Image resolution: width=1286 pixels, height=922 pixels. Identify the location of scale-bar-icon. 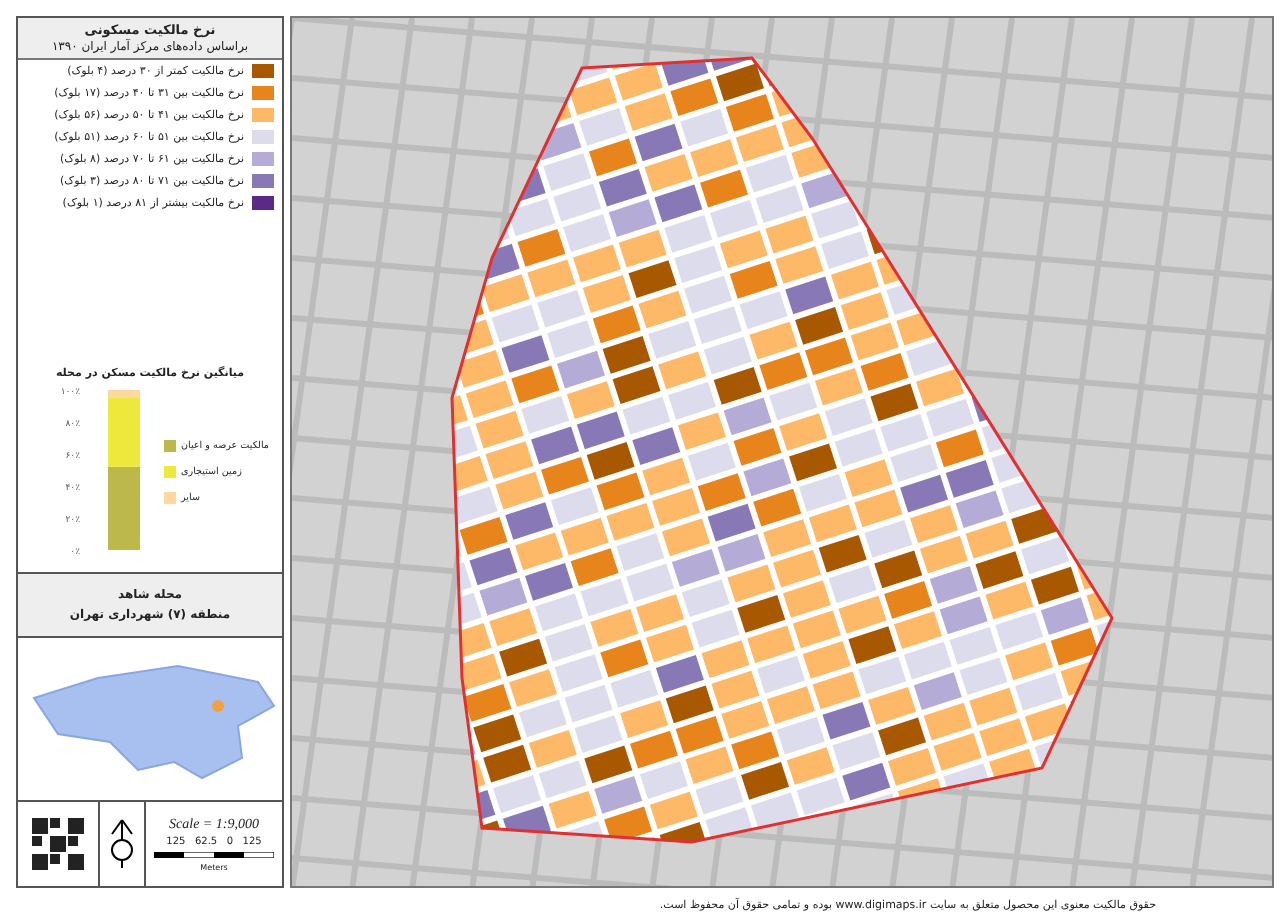
(214, 855).